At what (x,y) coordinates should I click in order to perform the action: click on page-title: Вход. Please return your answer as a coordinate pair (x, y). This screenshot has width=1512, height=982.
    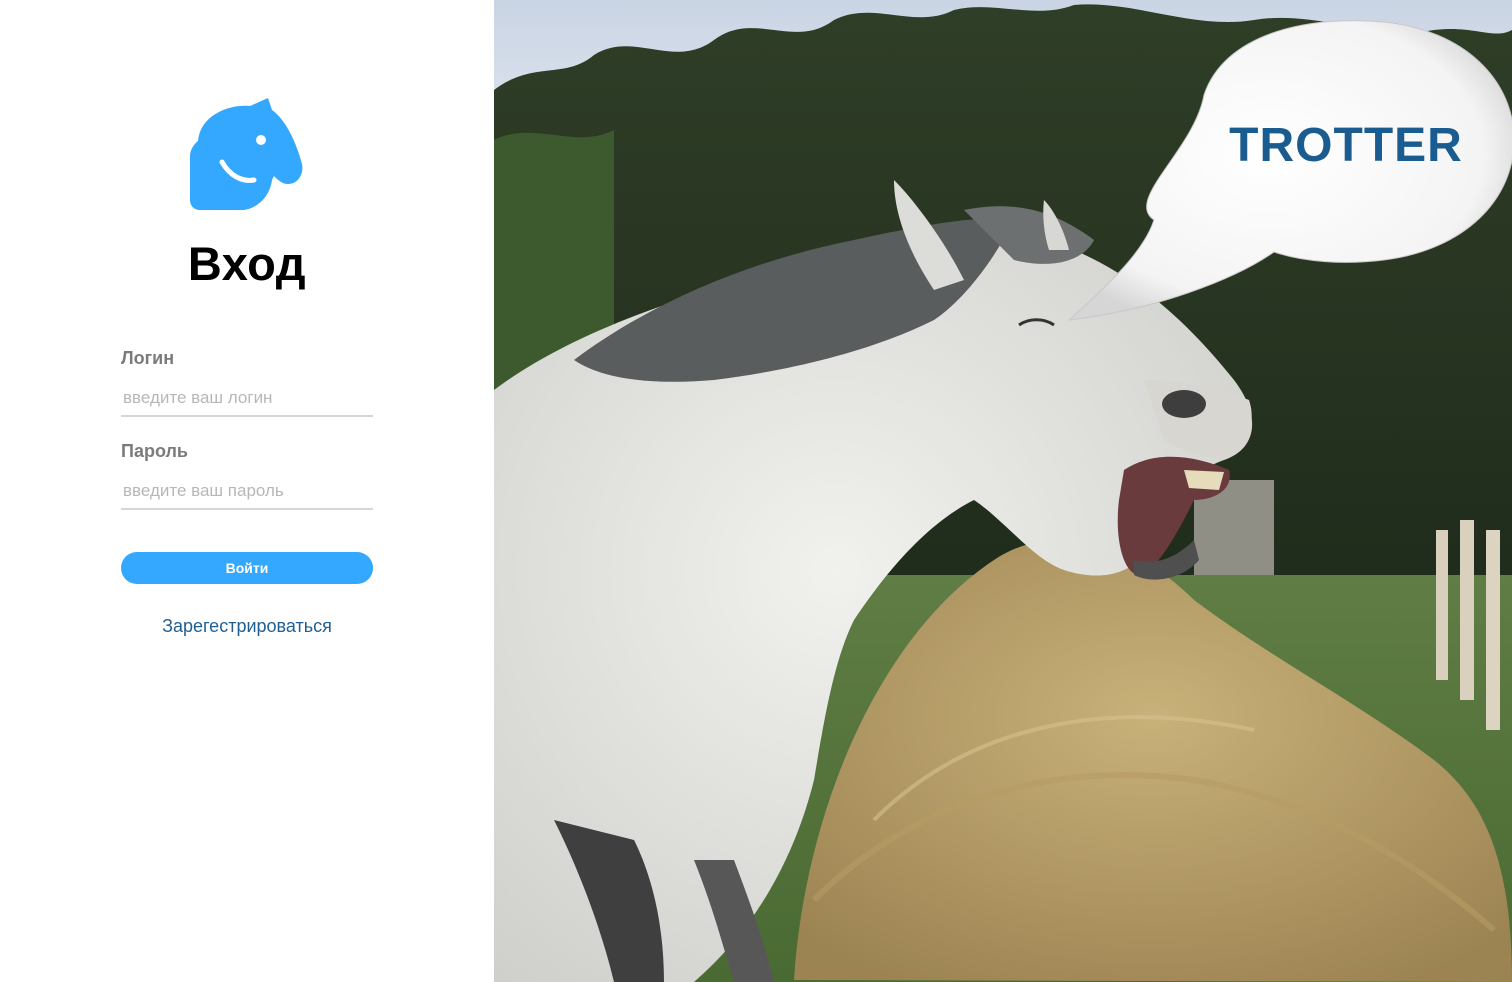
    Looking at the image, I should click on (247, 263).